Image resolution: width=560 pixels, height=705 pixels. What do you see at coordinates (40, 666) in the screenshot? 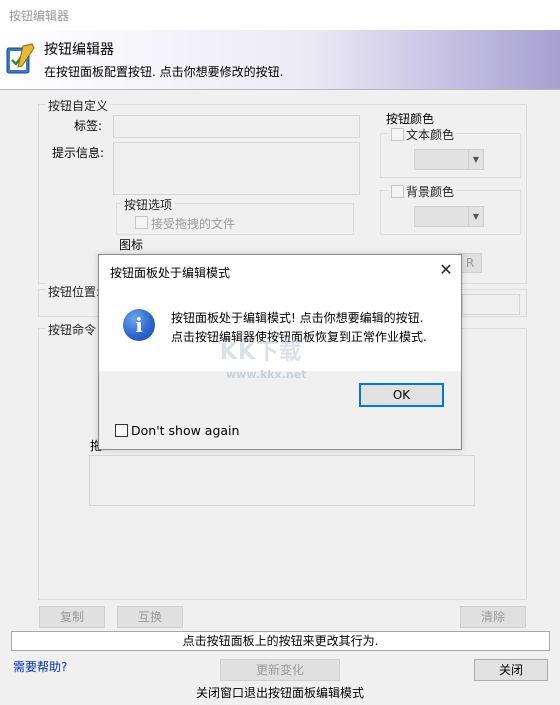
I see `help-link: 需要帮助?` at bounding box center [40, 666].